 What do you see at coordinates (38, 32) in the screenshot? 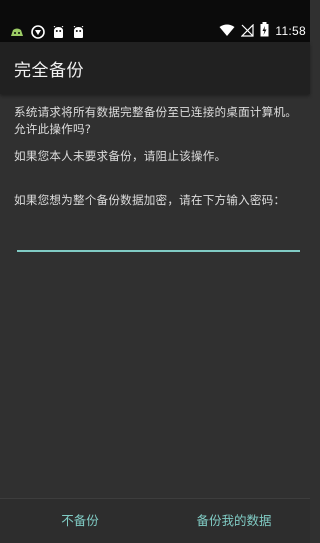
I see `app-notification-icon` at bounding box center [38, 32].